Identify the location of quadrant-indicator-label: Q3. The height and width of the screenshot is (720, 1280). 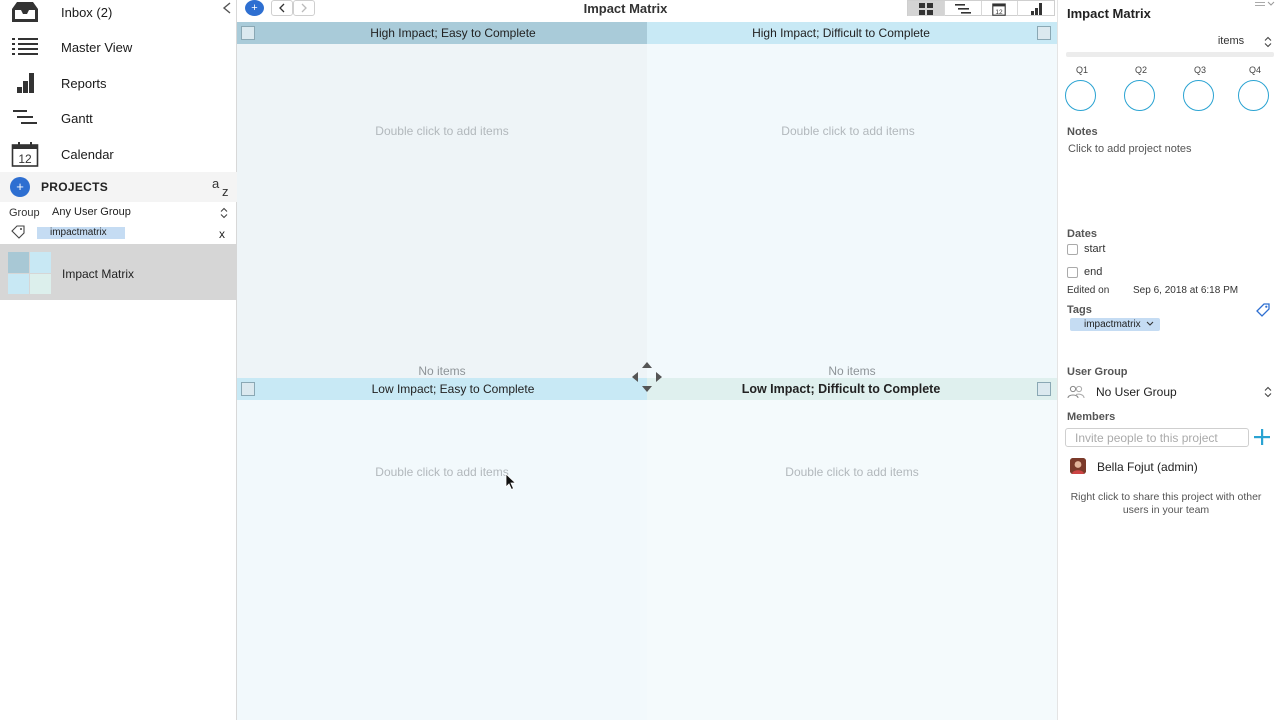
(1199, 70).